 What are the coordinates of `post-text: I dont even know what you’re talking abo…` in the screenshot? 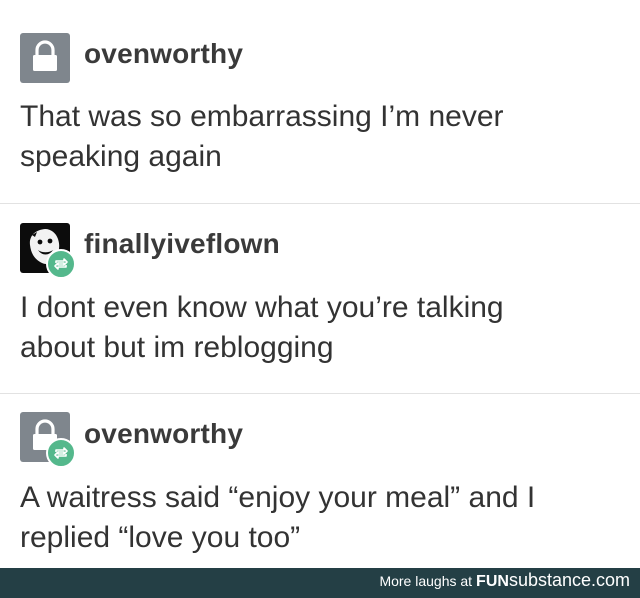 It's located at (320, 328).